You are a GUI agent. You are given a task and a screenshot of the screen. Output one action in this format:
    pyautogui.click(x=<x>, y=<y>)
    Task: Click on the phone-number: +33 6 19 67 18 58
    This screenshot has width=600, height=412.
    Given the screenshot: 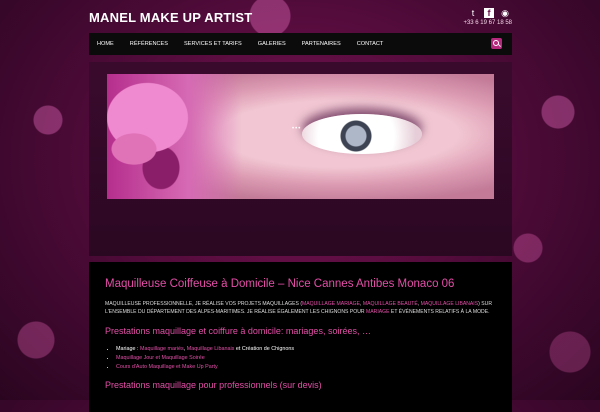 What is the action you would take?
    pyautogui.click(x=487, y=23)
    